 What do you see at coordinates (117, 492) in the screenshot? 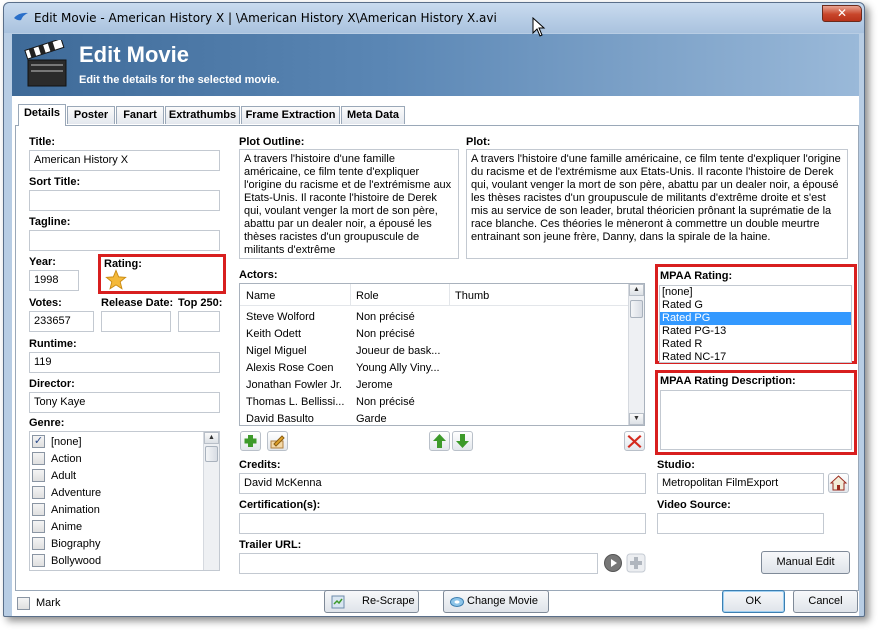
I see `genre-item: Adventure` at bounding box center [117, 492].